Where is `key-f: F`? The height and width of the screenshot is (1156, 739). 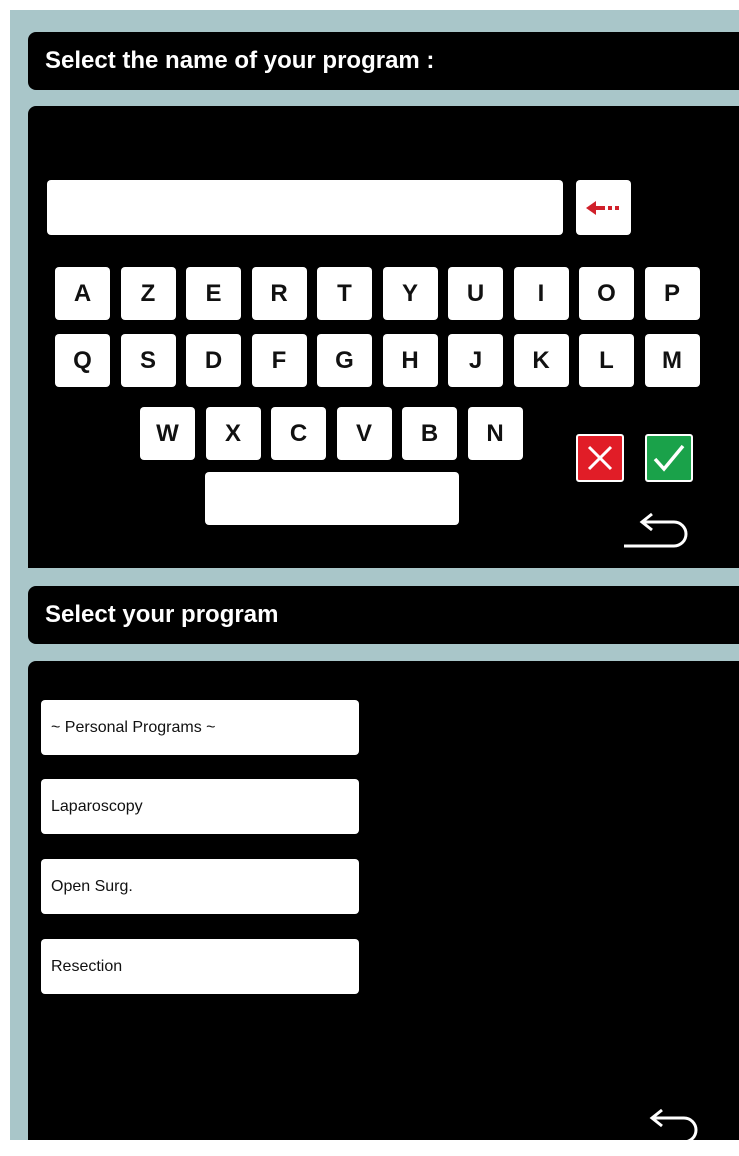 key-f: F is located at coordinates (279, 360).